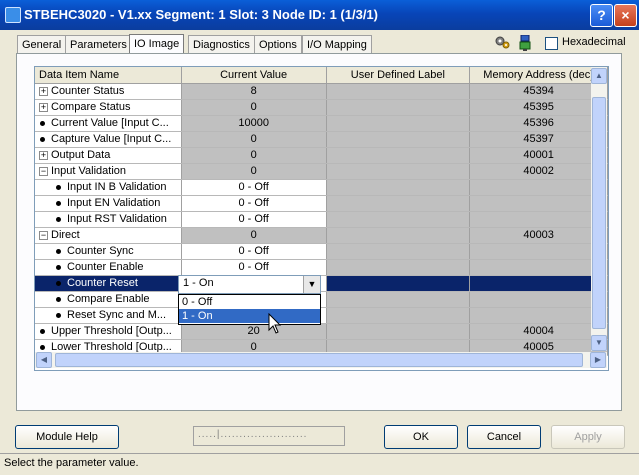  Describe the element at coordinates (254, 75) in the screenshot. I see `column-header-current-value: Current Value` at that location.